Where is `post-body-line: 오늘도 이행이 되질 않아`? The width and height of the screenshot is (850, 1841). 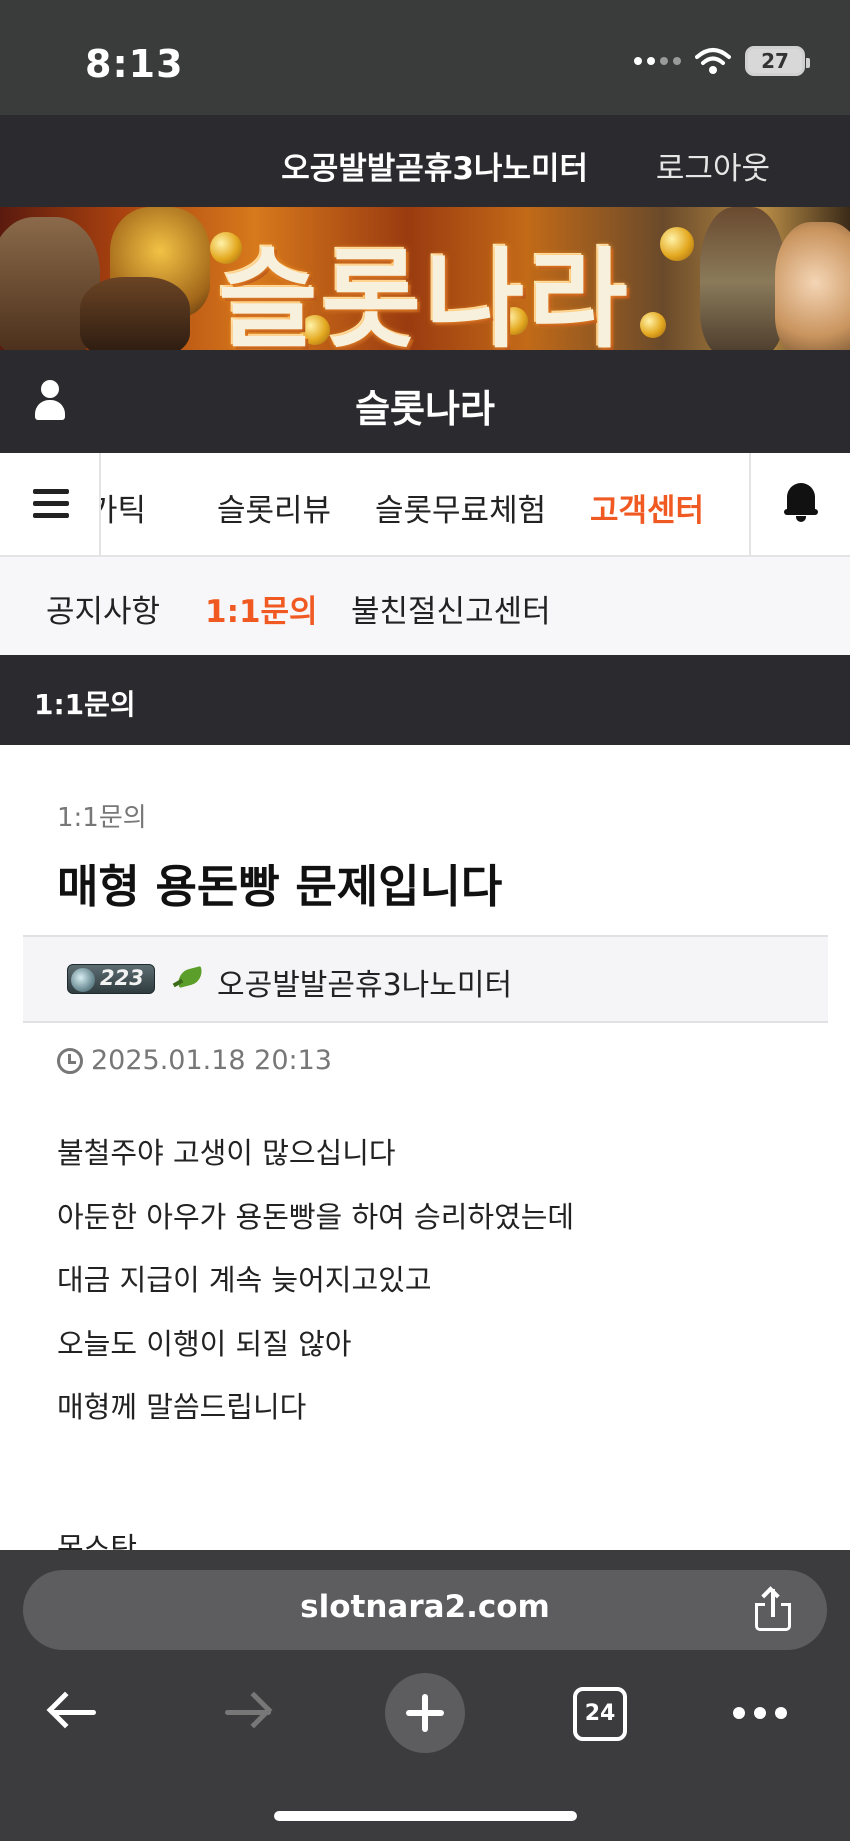 post-body-line: 오늘도 이행이 되질 않아 is located at coordinates (204, 1343).